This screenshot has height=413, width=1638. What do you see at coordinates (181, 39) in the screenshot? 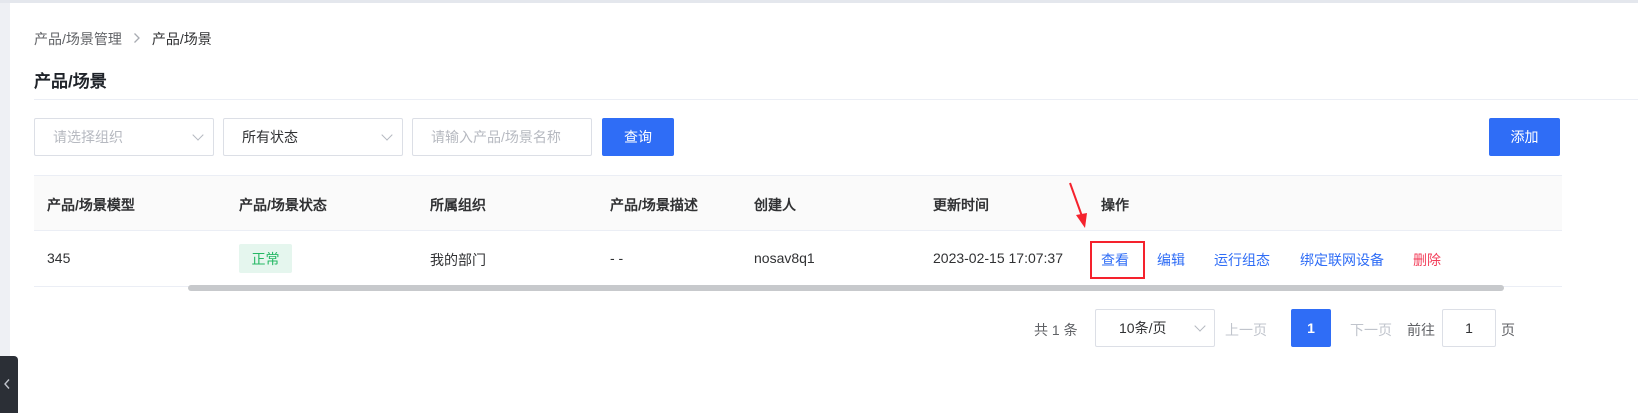
I see `breadcrumb-current: 产品/场景` at bounding box center [181, 39].